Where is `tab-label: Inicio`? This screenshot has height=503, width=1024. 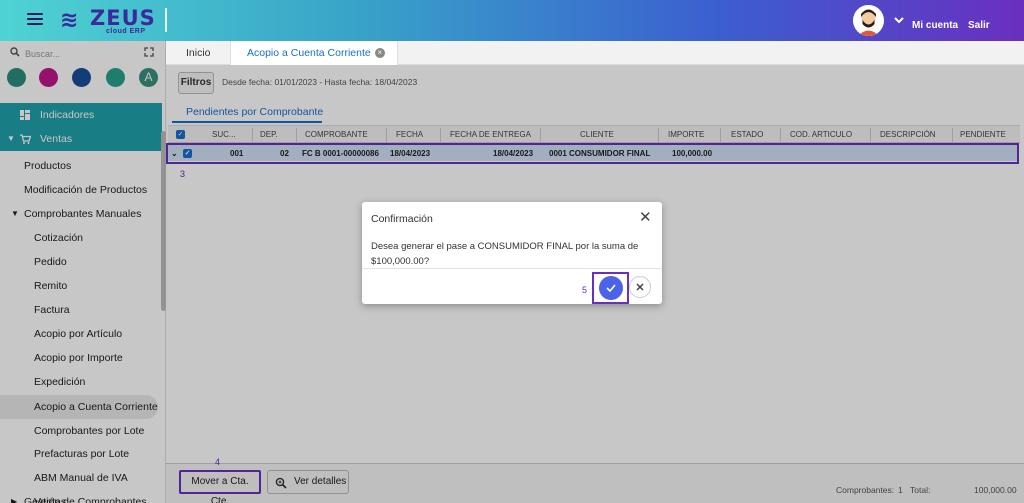
tab-label: Inicio is located at coordinates (198, 53).